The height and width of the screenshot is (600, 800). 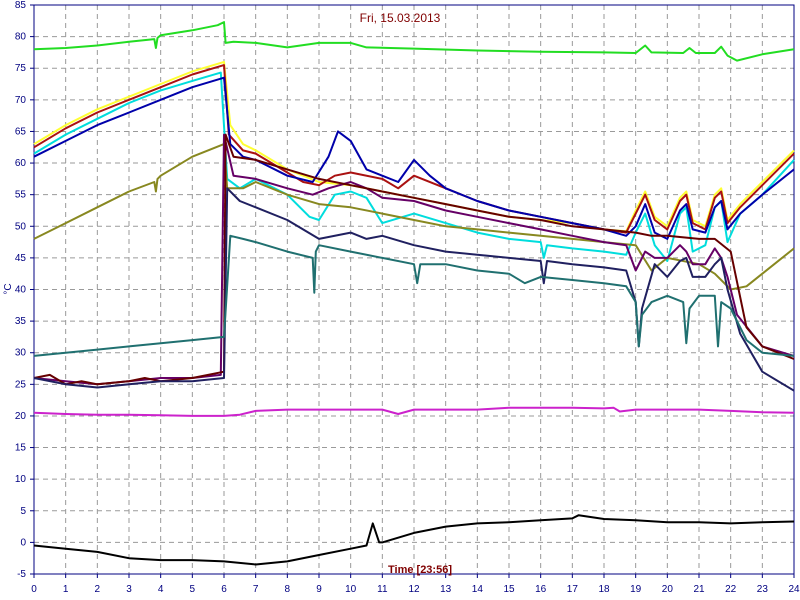 I want to click on y-tick-label: 65, so click(x=21, y=131).